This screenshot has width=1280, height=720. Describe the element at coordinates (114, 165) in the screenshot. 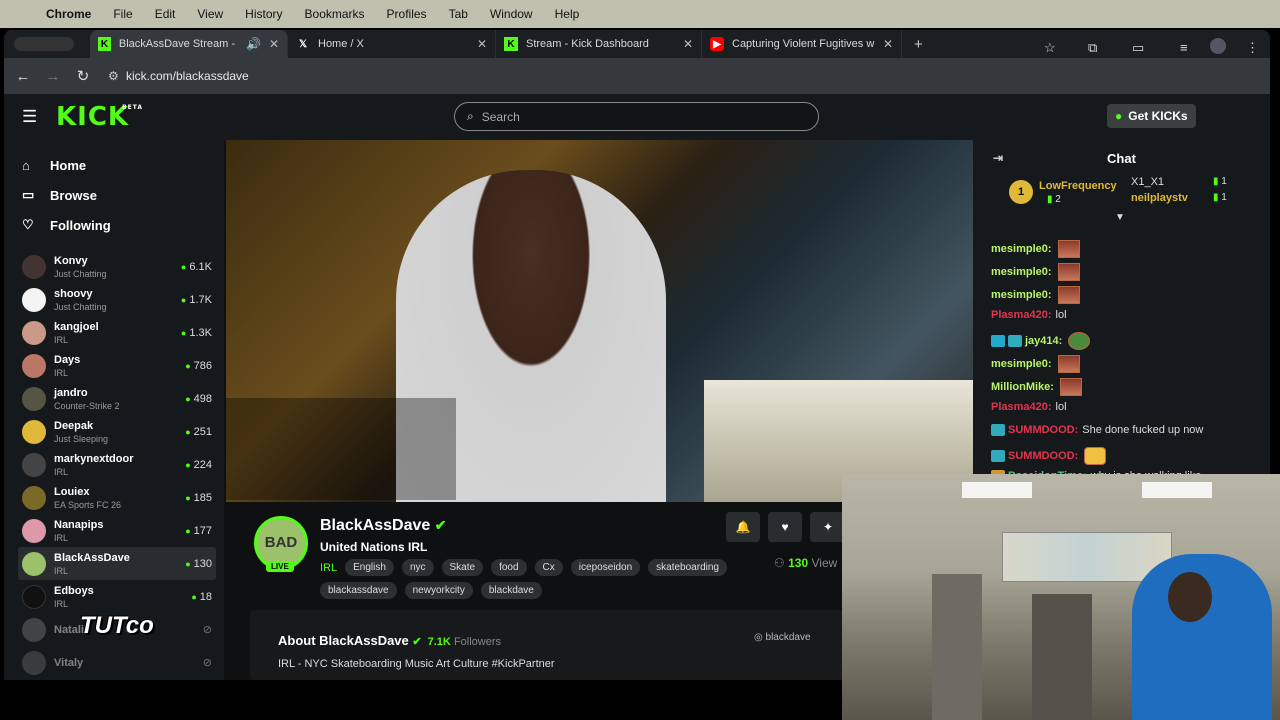

I see `sidebar-nav-home: ⌂ Home` at that location.